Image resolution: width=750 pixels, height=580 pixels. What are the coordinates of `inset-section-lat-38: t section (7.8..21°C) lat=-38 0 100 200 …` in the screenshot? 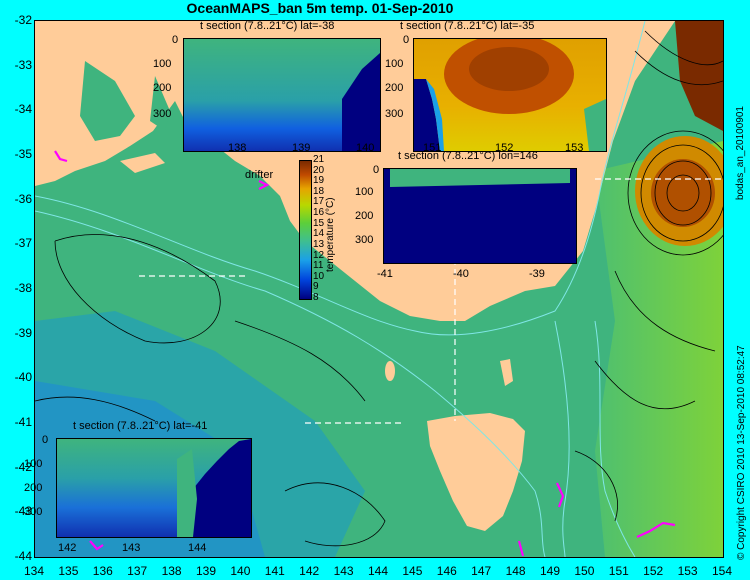 It's located at (265, 87).